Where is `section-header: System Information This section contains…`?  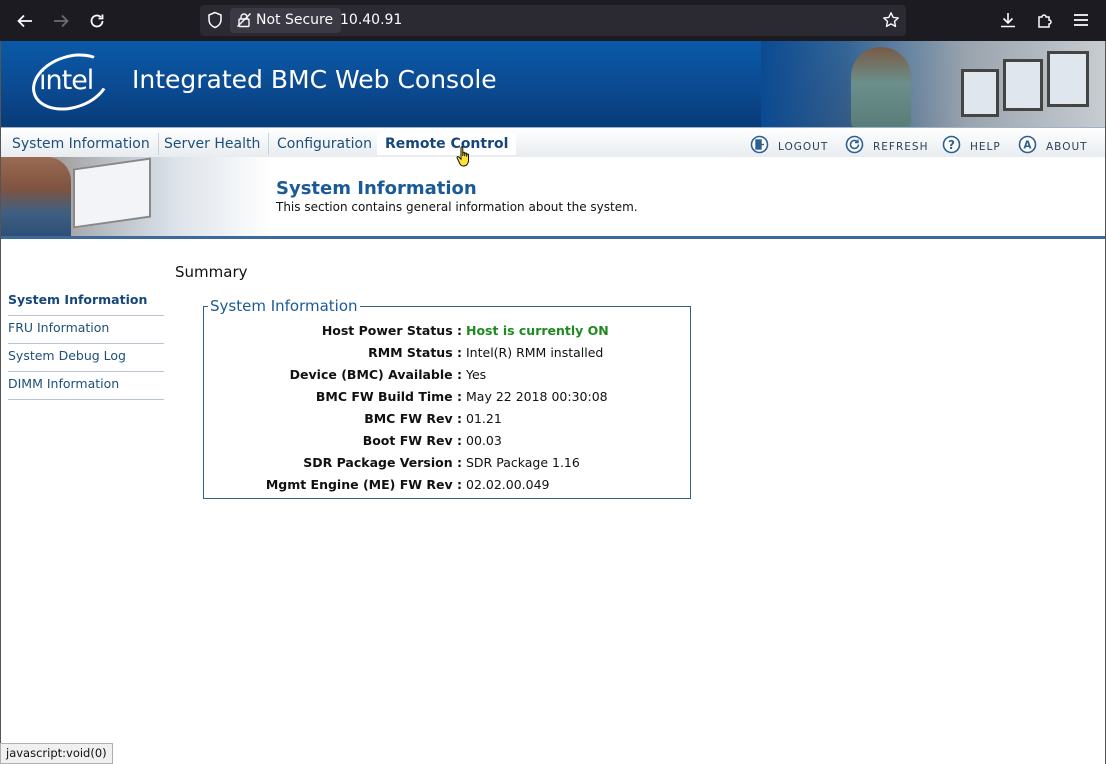 section-header: System Information This section contains… is located at coordinates (553, 198).